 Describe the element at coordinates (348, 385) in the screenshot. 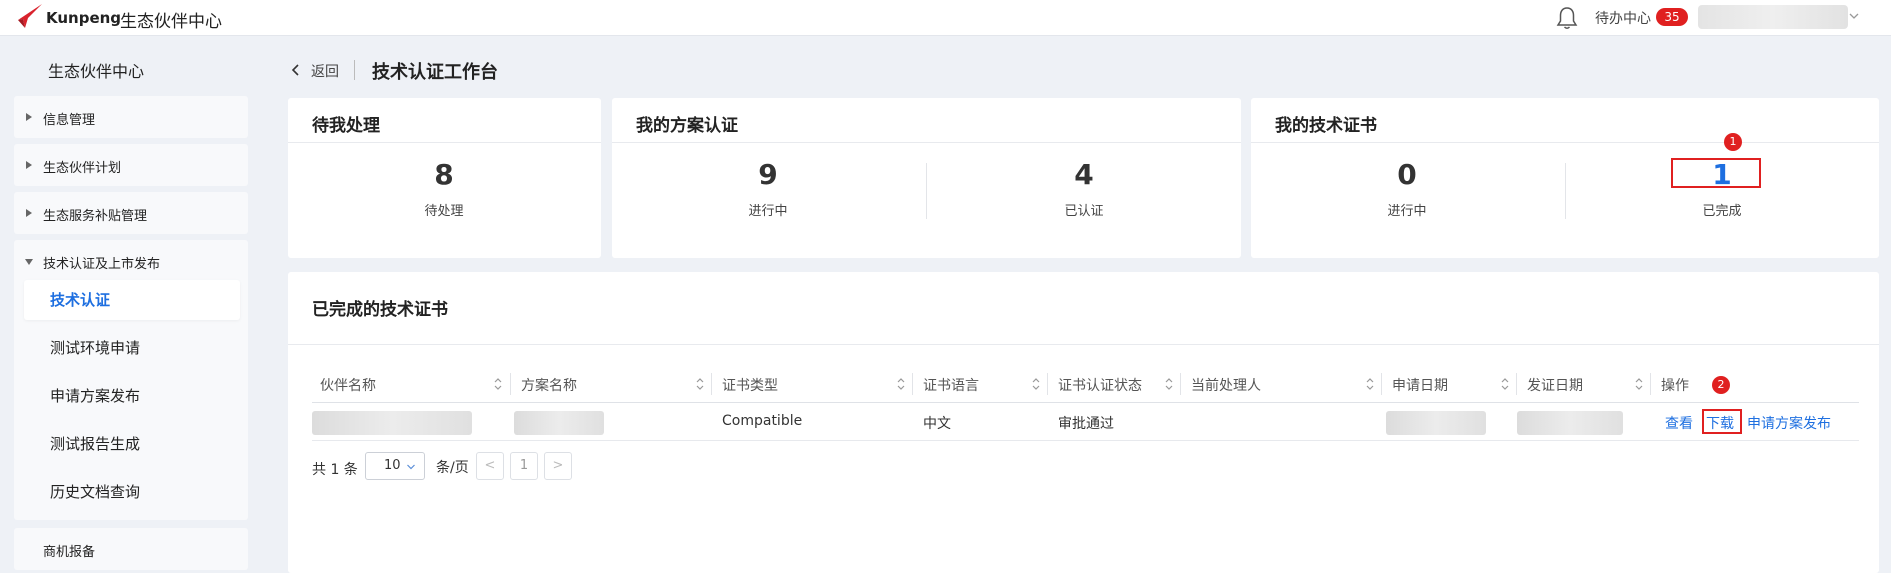

I see `col-header-partner: 伙伴名称` at that location.